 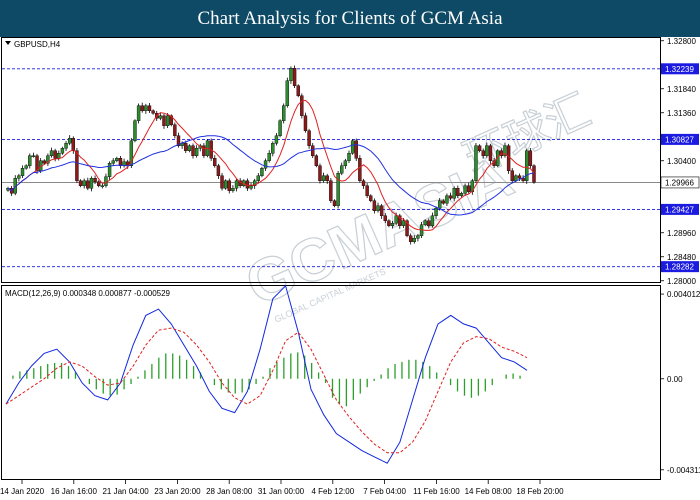 What do you see at coordinates (683, 294) in the screenshot?
I see `macd-tick-label: 0.004012` at bounding box center [683, 294].